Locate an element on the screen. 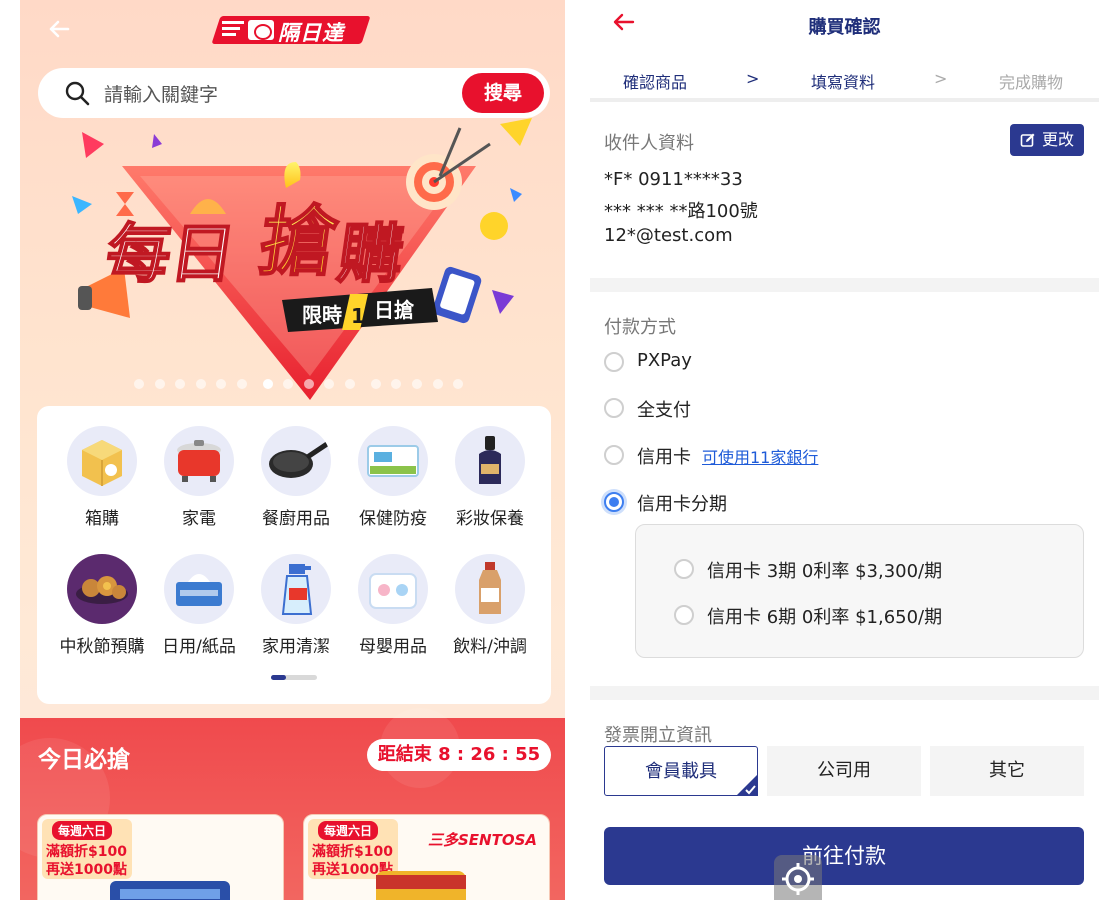 The height and width of the screenshot is (900, 1099). banner-pagination is located at coordinates (304, 381).